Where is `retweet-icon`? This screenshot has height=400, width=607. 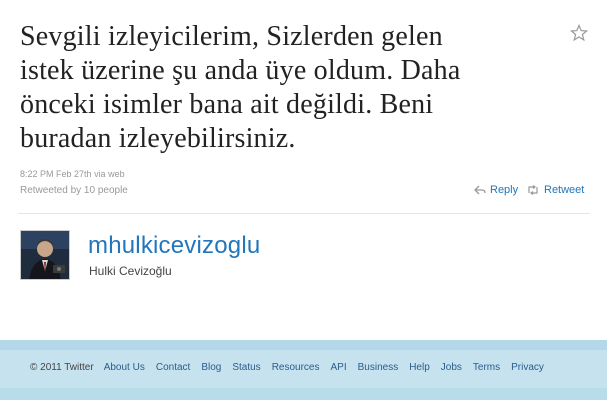
retweet-icon is located at coordinates (533, 190).